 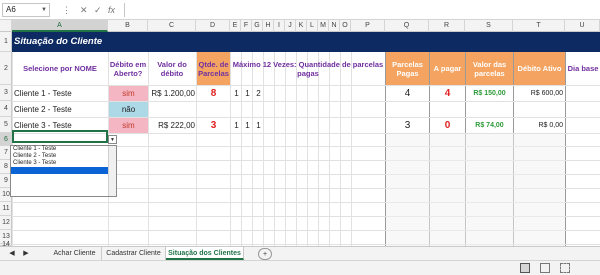 What do you see at coordinates (63, 156) in the screenshot?
I see `dropdown-item: Cliente 2 - Teste` at bounding box center [63, 156].